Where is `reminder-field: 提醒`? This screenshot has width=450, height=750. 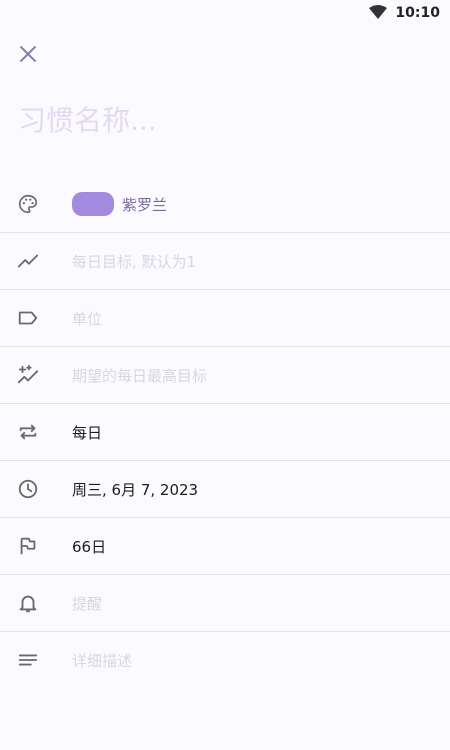 reminder-field: 提醒 is located at coordinates (87, 603).